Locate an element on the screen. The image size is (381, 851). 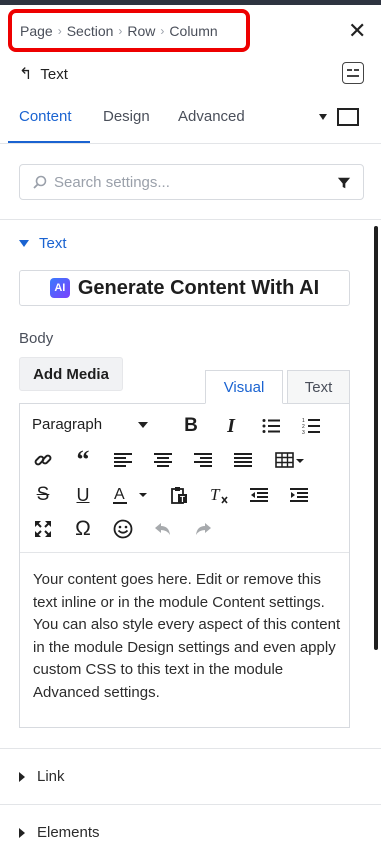
section-header-elements: Elements is located at coordinates (59, 832).